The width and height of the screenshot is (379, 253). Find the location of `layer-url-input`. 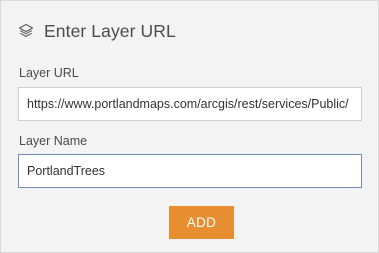

layer-url-input is located at coordinates (190, 104).